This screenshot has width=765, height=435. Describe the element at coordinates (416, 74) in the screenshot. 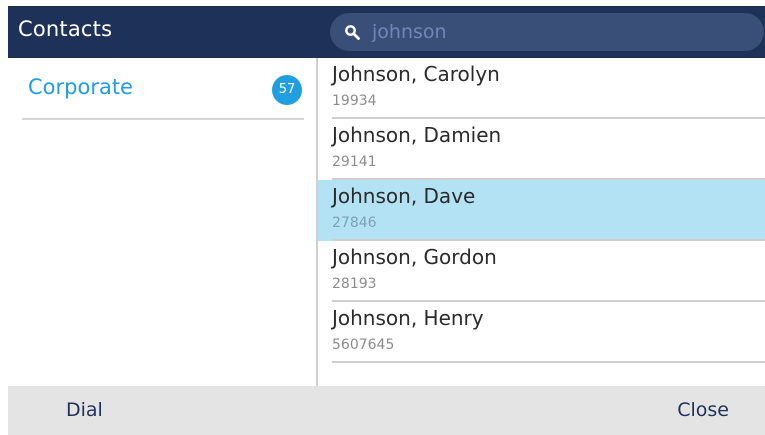

I see `contact-name: Johnson, Carolyn` at that location.